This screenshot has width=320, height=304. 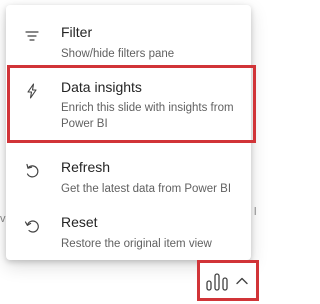 I want to click on menu-item-title: Data insights, so click(x=101, y=87).